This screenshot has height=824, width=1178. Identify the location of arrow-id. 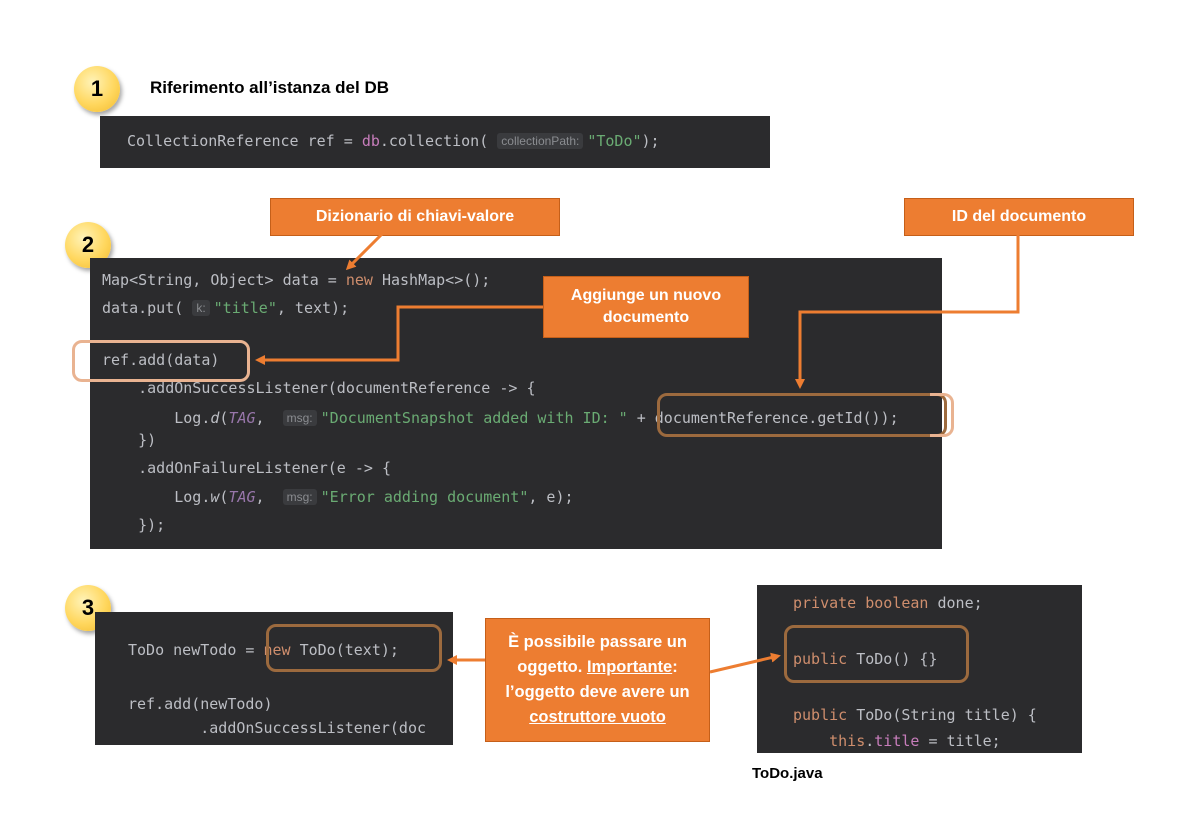
(907, 311).